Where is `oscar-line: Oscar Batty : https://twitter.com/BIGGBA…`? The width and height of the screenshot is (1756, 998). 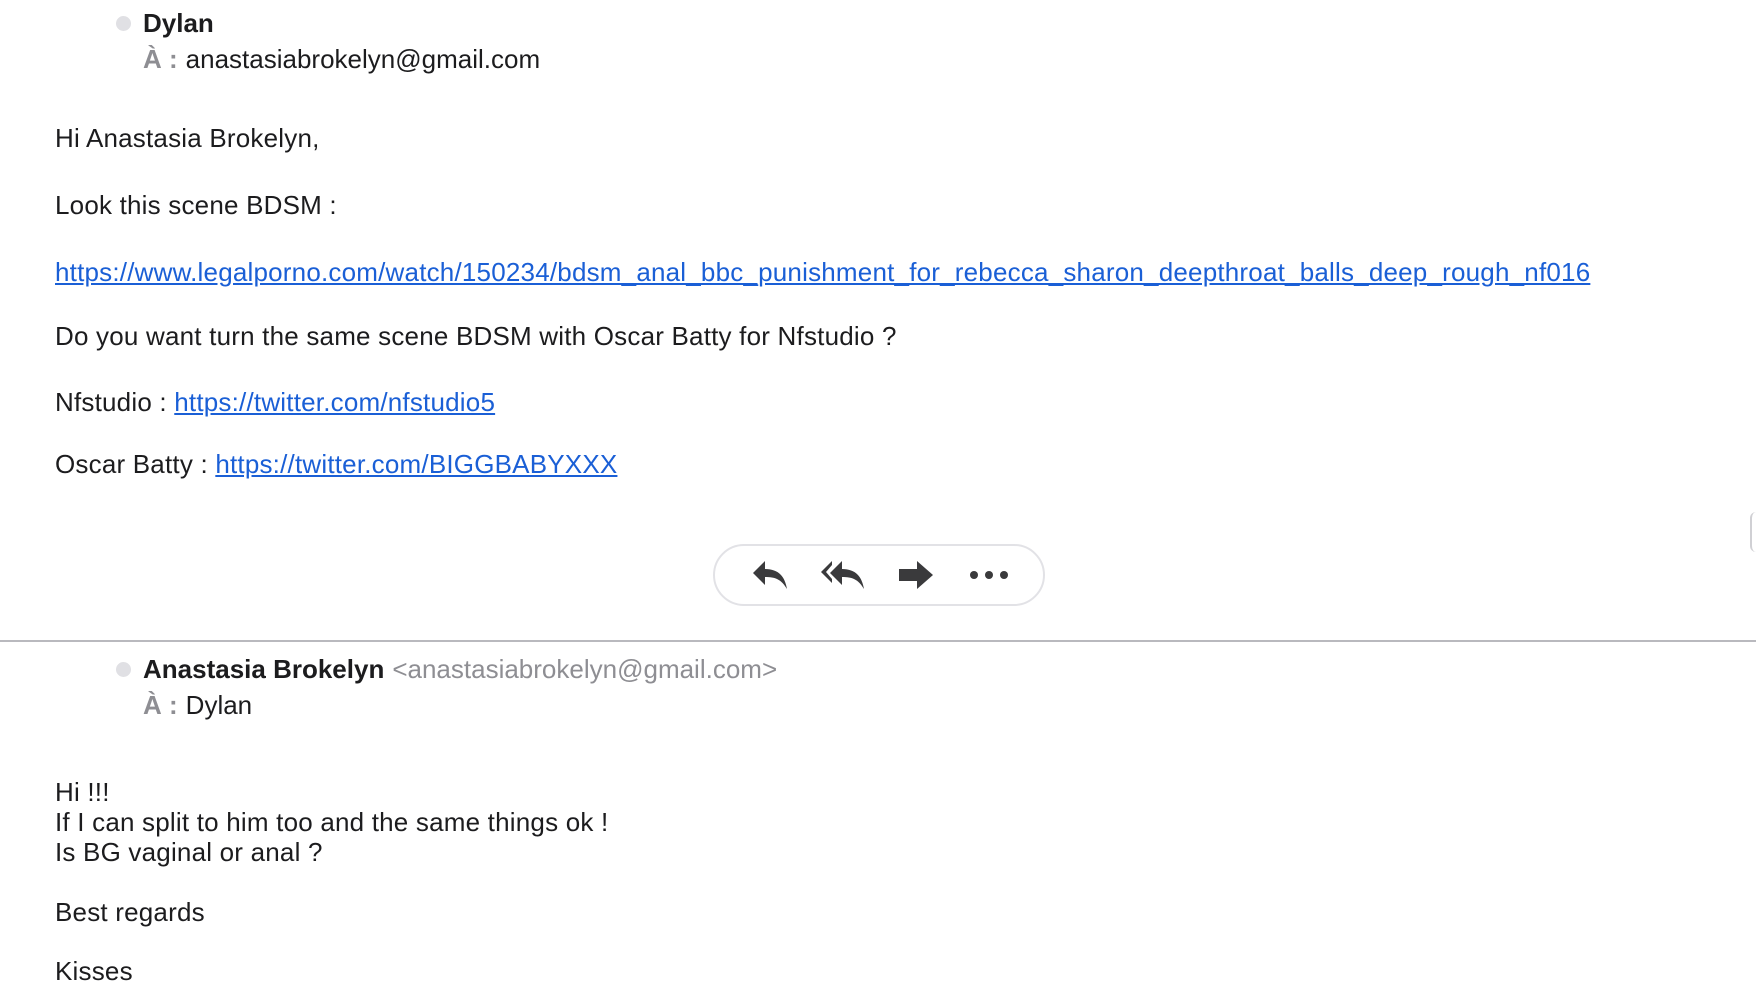 oscar-line: Oscar Batty : https://twitter.com/BIGGBA… is located at coordinates (336, 464).